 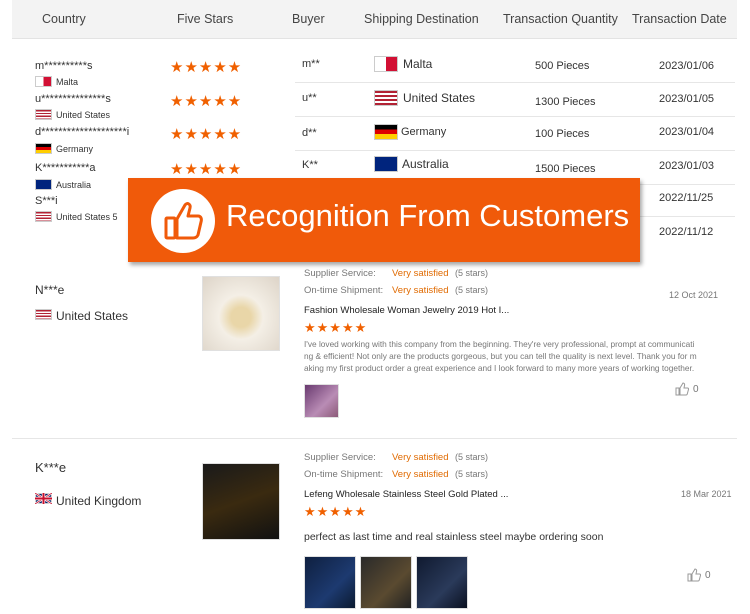 I want to click on col-shipping-destination: Shipping Destination, so click(x=421, y=19).